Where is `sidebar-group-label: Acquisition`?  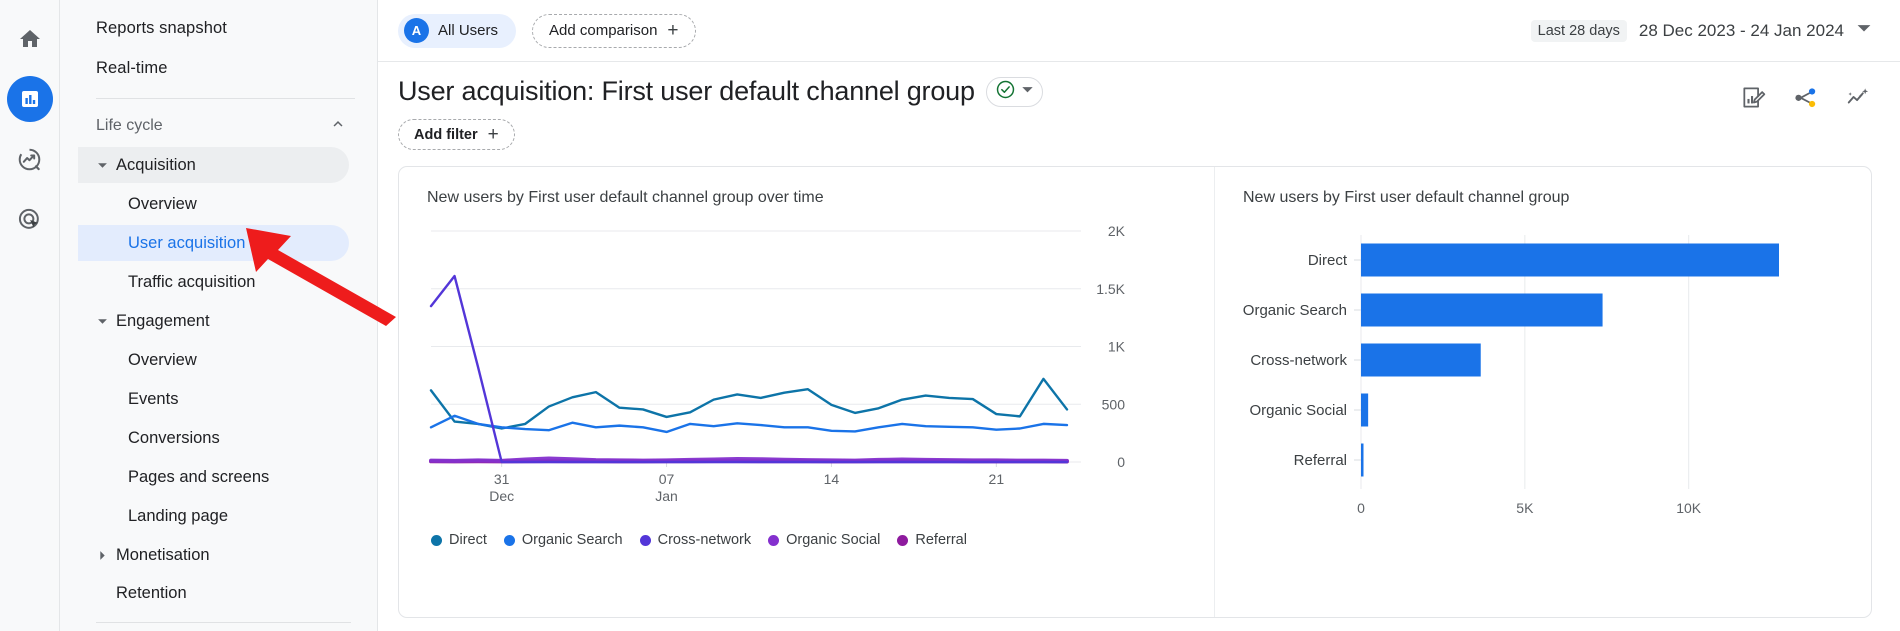
sidebar-group-label: Acquisition is located at coordinates (156, 164).